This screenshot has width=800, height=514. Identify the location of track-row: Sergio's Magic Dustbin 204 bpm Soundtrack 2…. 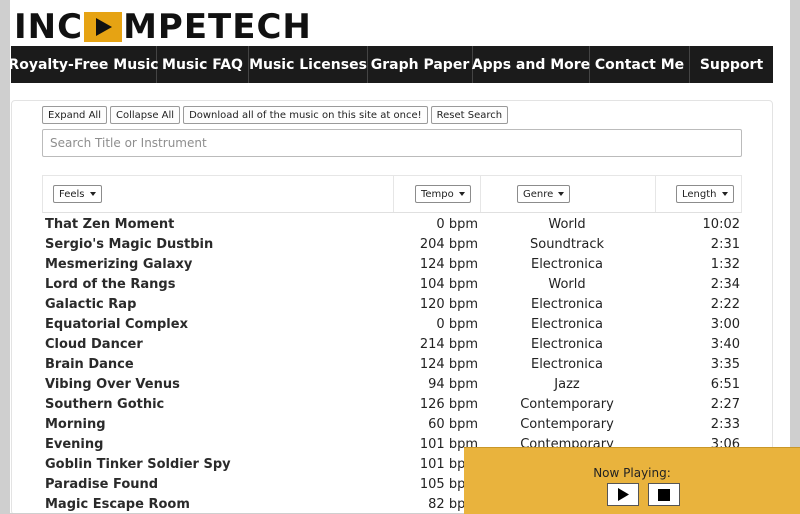
(392, 245).